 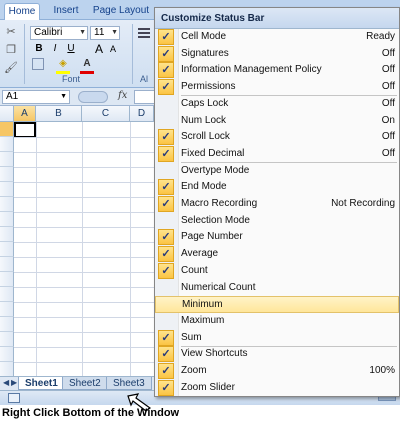 I want to click on menu-item-label: Num Lock, so click(x=204, y=120).